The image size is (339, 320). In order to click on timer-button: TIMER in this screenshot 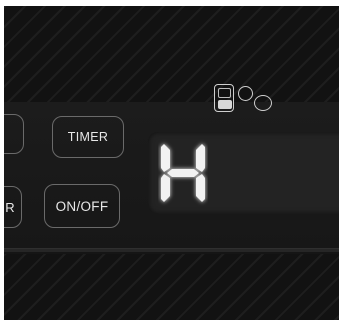, I will do `click(88, 137)`.